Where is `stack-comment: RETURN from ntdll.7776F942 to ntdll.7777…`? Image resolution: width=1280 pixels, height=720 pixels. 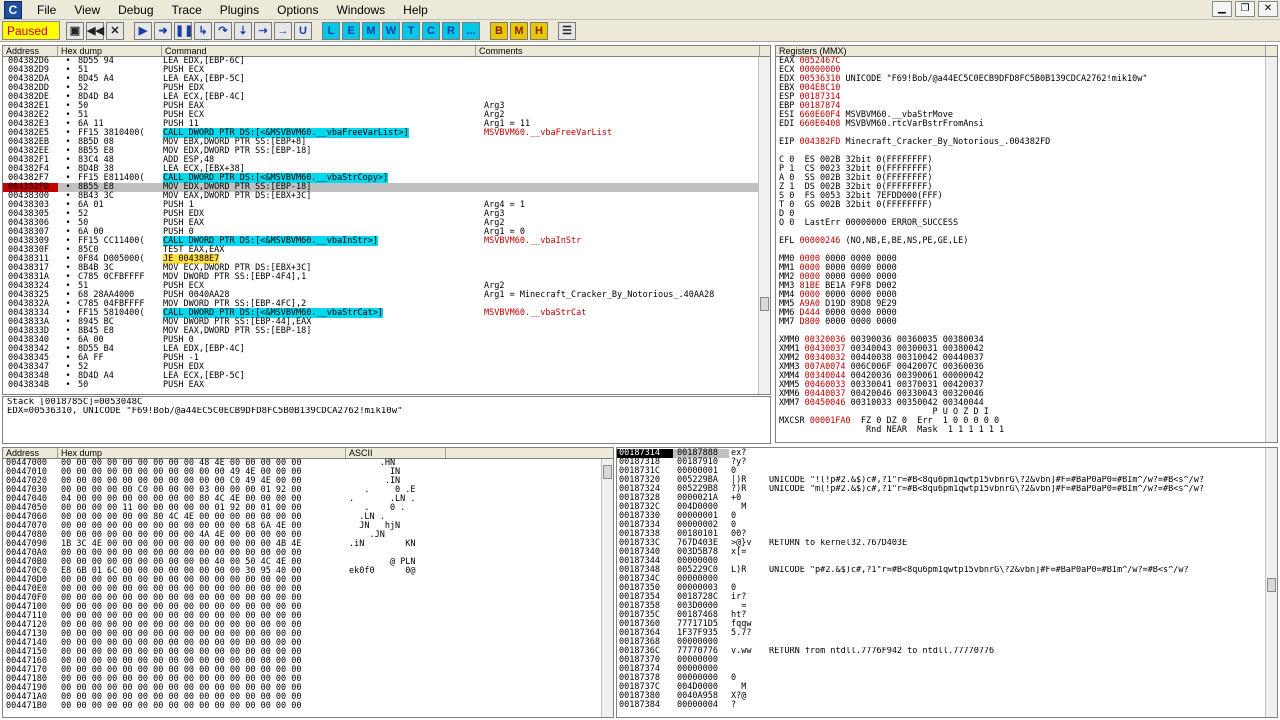
stack-comment: RETURN from ntdll.7776F942 to ntdll.7777… is located at coordinates (882, 651).